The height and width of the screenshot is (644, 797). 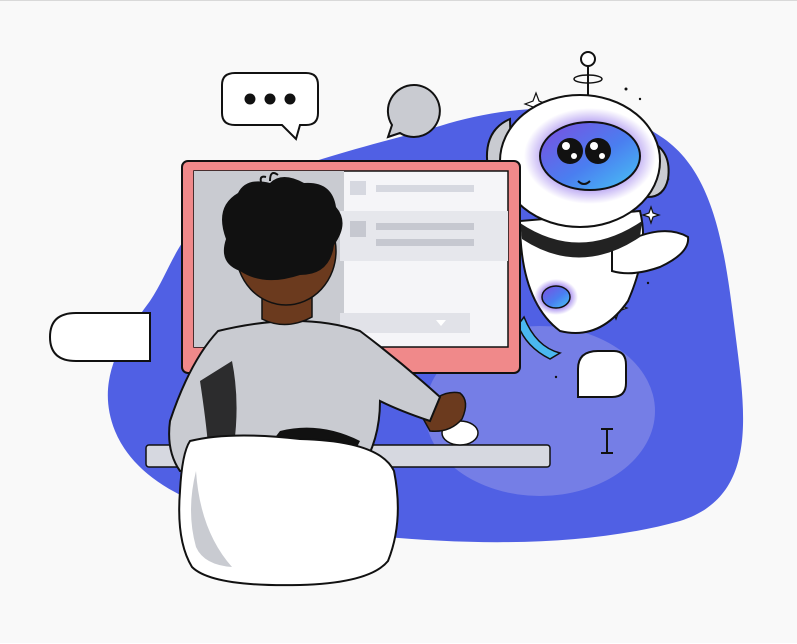 What do you see at coordinates (288, 510) in the screenshot?
I see `chair` at bounding box center [288, 510].